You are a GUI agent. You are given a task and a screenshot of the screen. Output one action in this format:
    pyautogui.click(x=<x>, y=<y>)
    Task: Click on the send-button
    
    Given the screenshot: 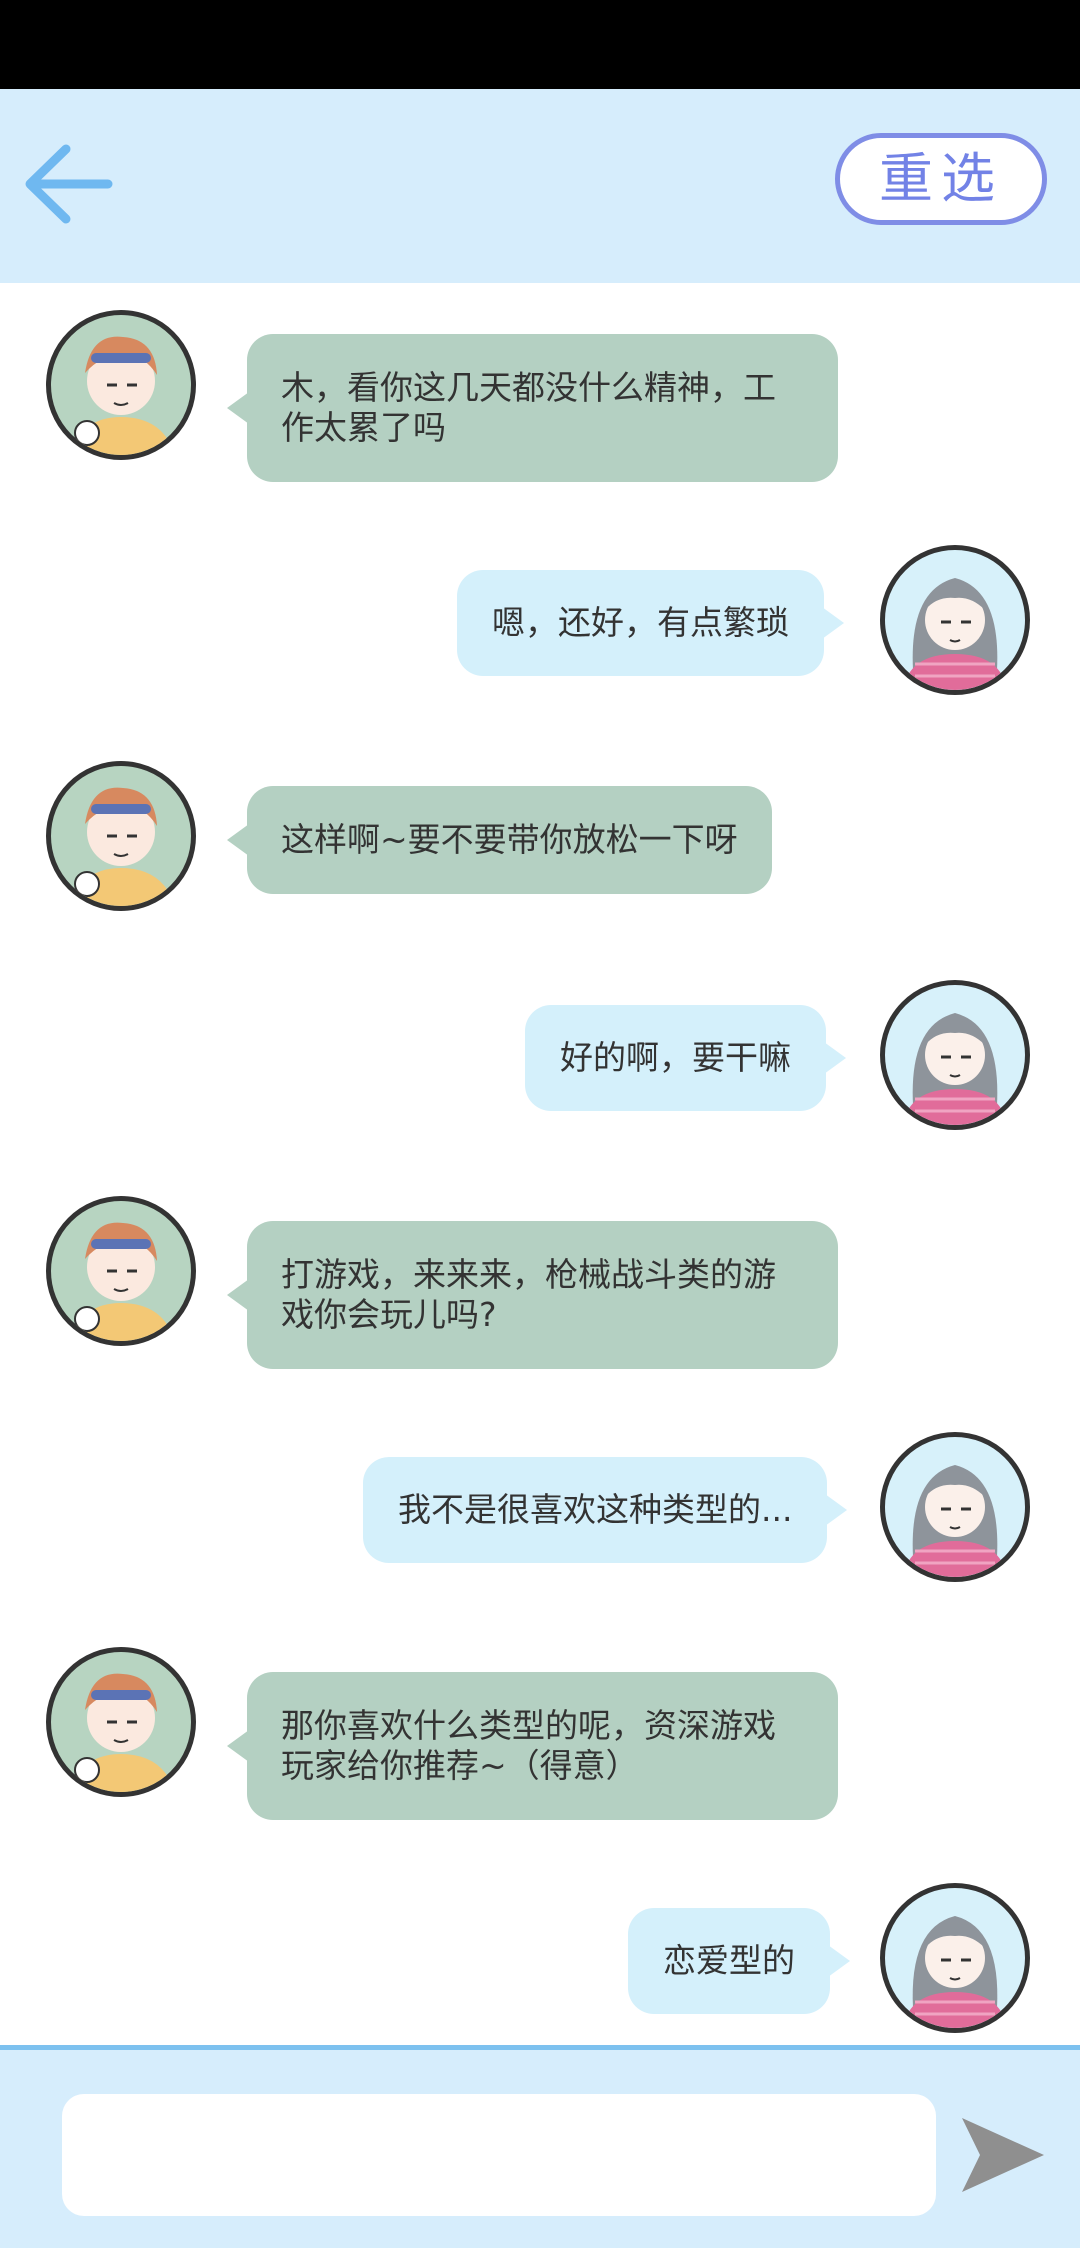 What is the action you would take?
    pyautogui.click(x=1003, y=2155)
    